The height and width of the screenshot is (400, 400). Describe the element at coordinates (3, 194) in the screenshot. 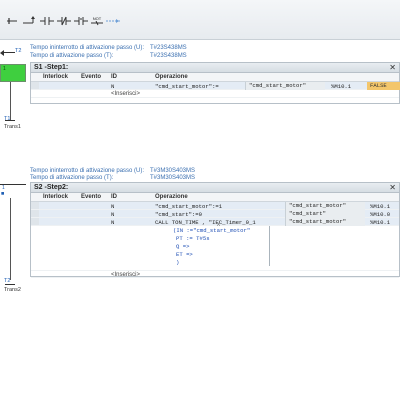

I see `step2-tag: ■` at that location.